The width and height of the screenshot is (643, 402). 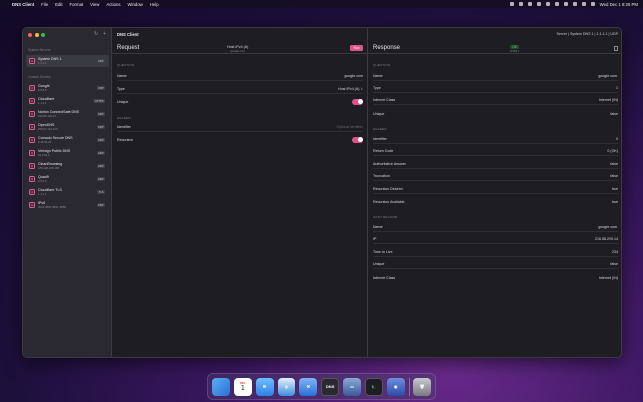 I want to click on sidebar-item-google: Ω Google 8.8.8.8 UDP, so click(x=67, y=88).